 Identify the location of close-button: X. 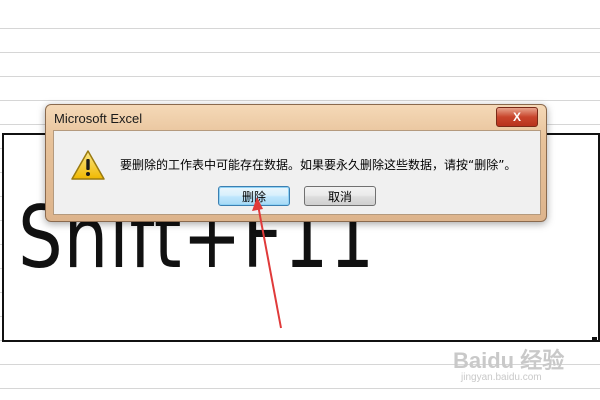
(517, 117).